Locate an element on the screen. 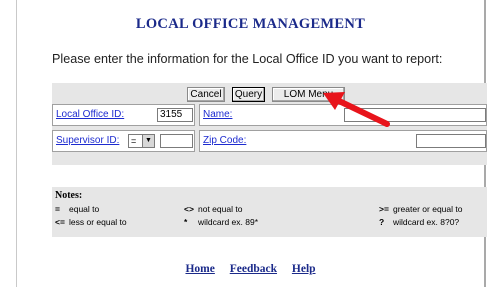 The width and height of the screenshot is (491, 289). local-office-id-input: 3155 is located at coordinates (175, 115).